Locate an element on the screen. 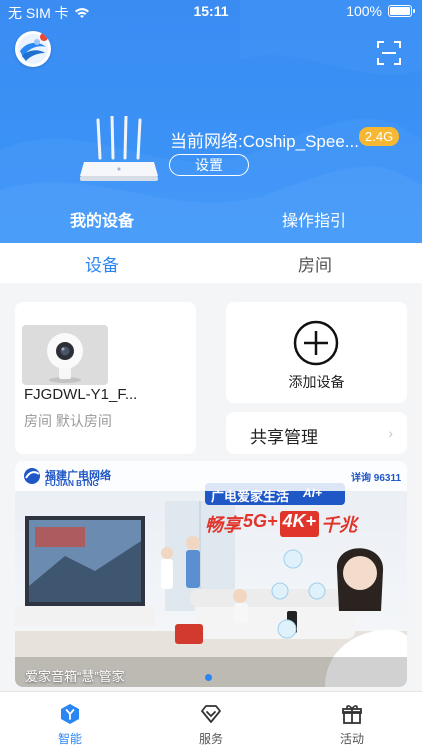 This screenshot has width=422, height=750. notification-dot is located at coordinates (44, 37).